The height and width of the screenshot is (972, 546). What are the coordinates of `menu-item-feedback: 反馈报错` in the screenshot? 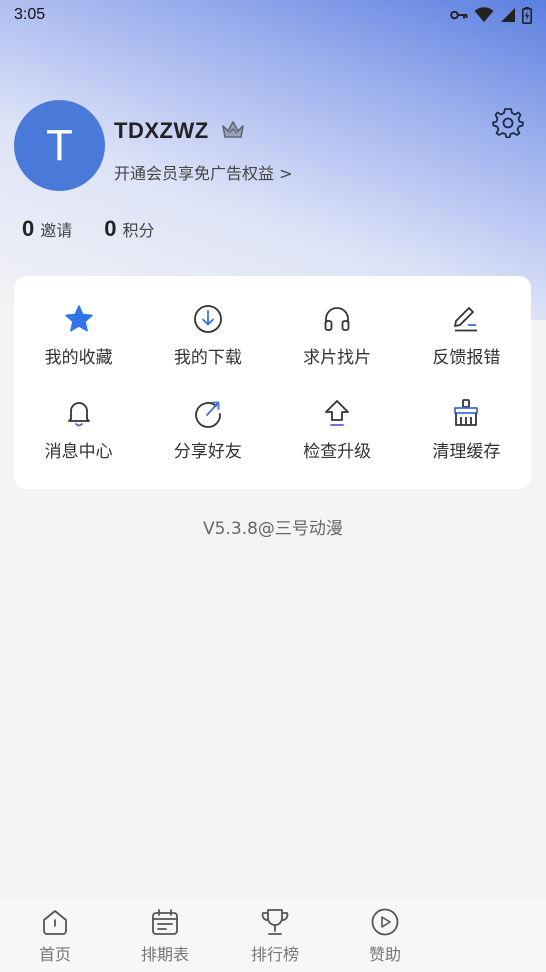 It's located at (466, 335).